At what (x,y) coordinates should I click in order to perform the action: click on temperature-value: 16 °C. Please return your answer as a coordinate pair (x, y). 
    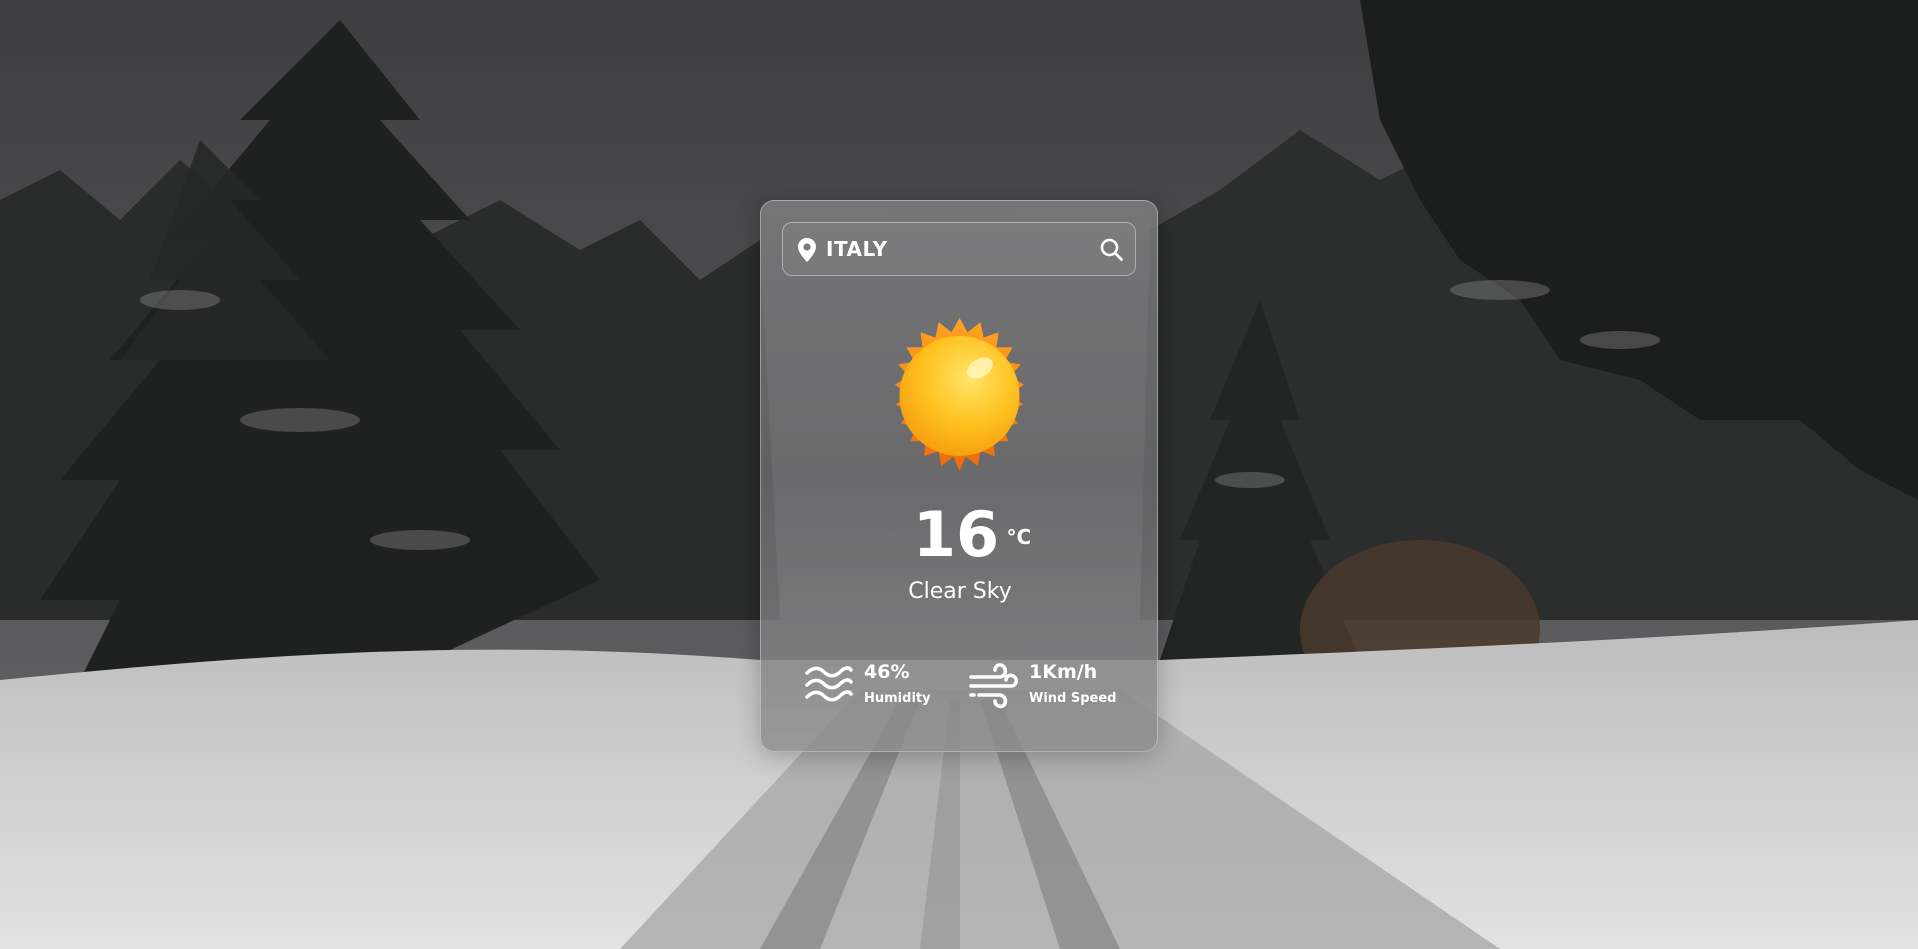
    Looking at the image, I should click on (972, 534).